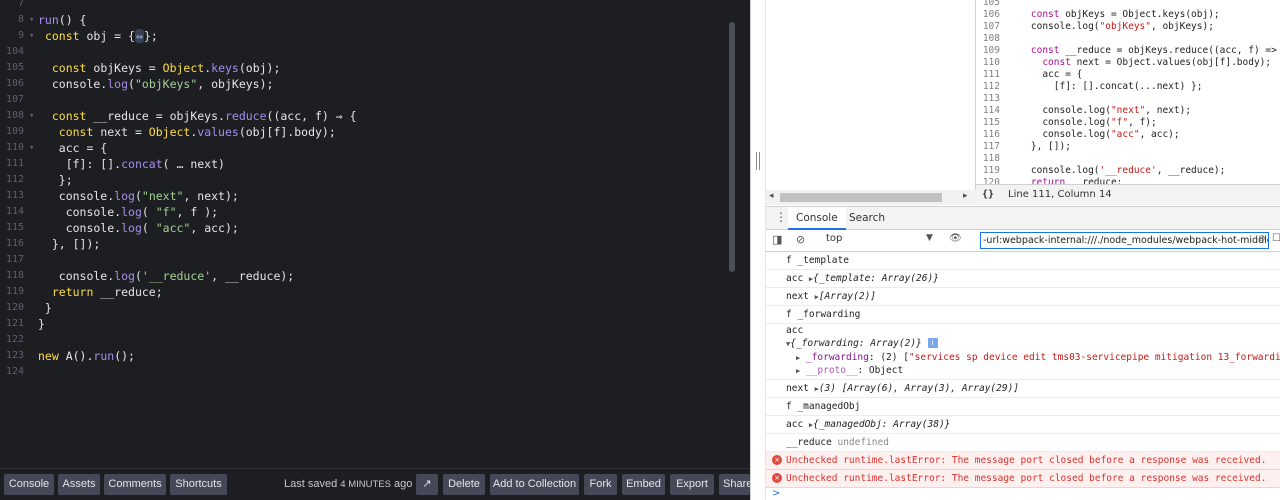  What do you see at coordinates (732, 147) in the screenshot?
I see `editor-scrollbar` at bounding box center [732, 147].